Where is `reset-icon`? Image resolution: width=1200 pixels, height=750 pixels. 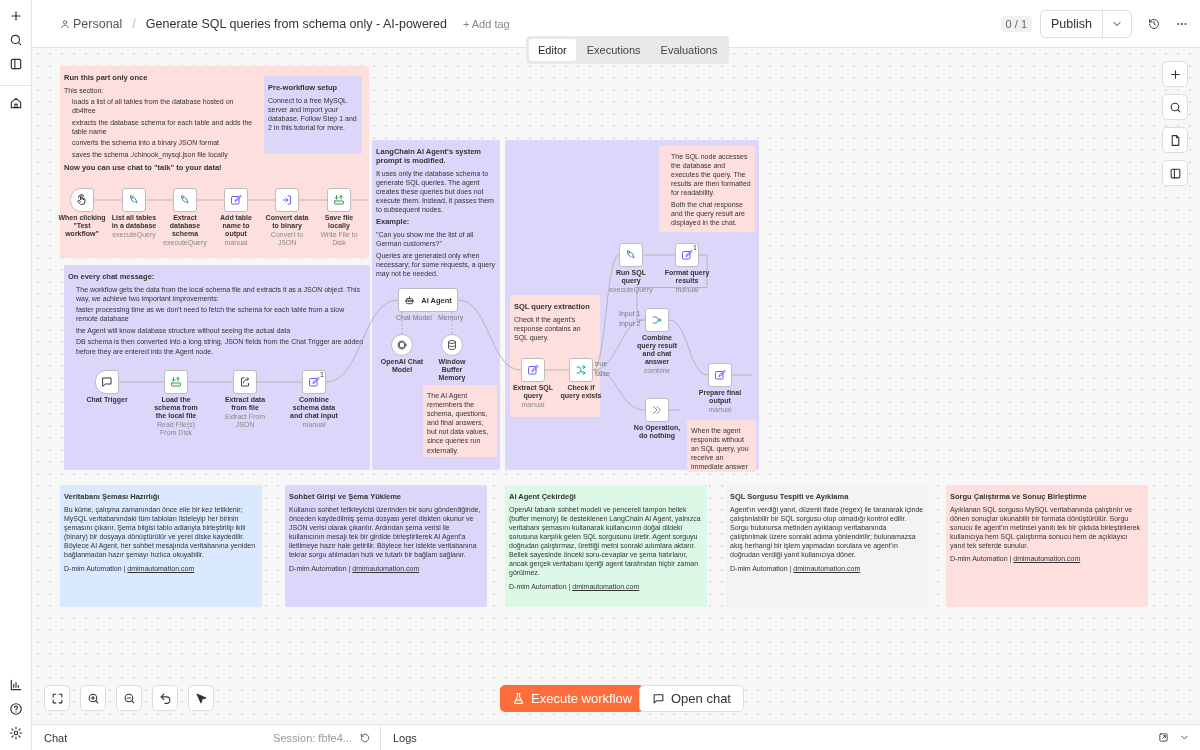 reset-icon is located at coordinates (365, 737).